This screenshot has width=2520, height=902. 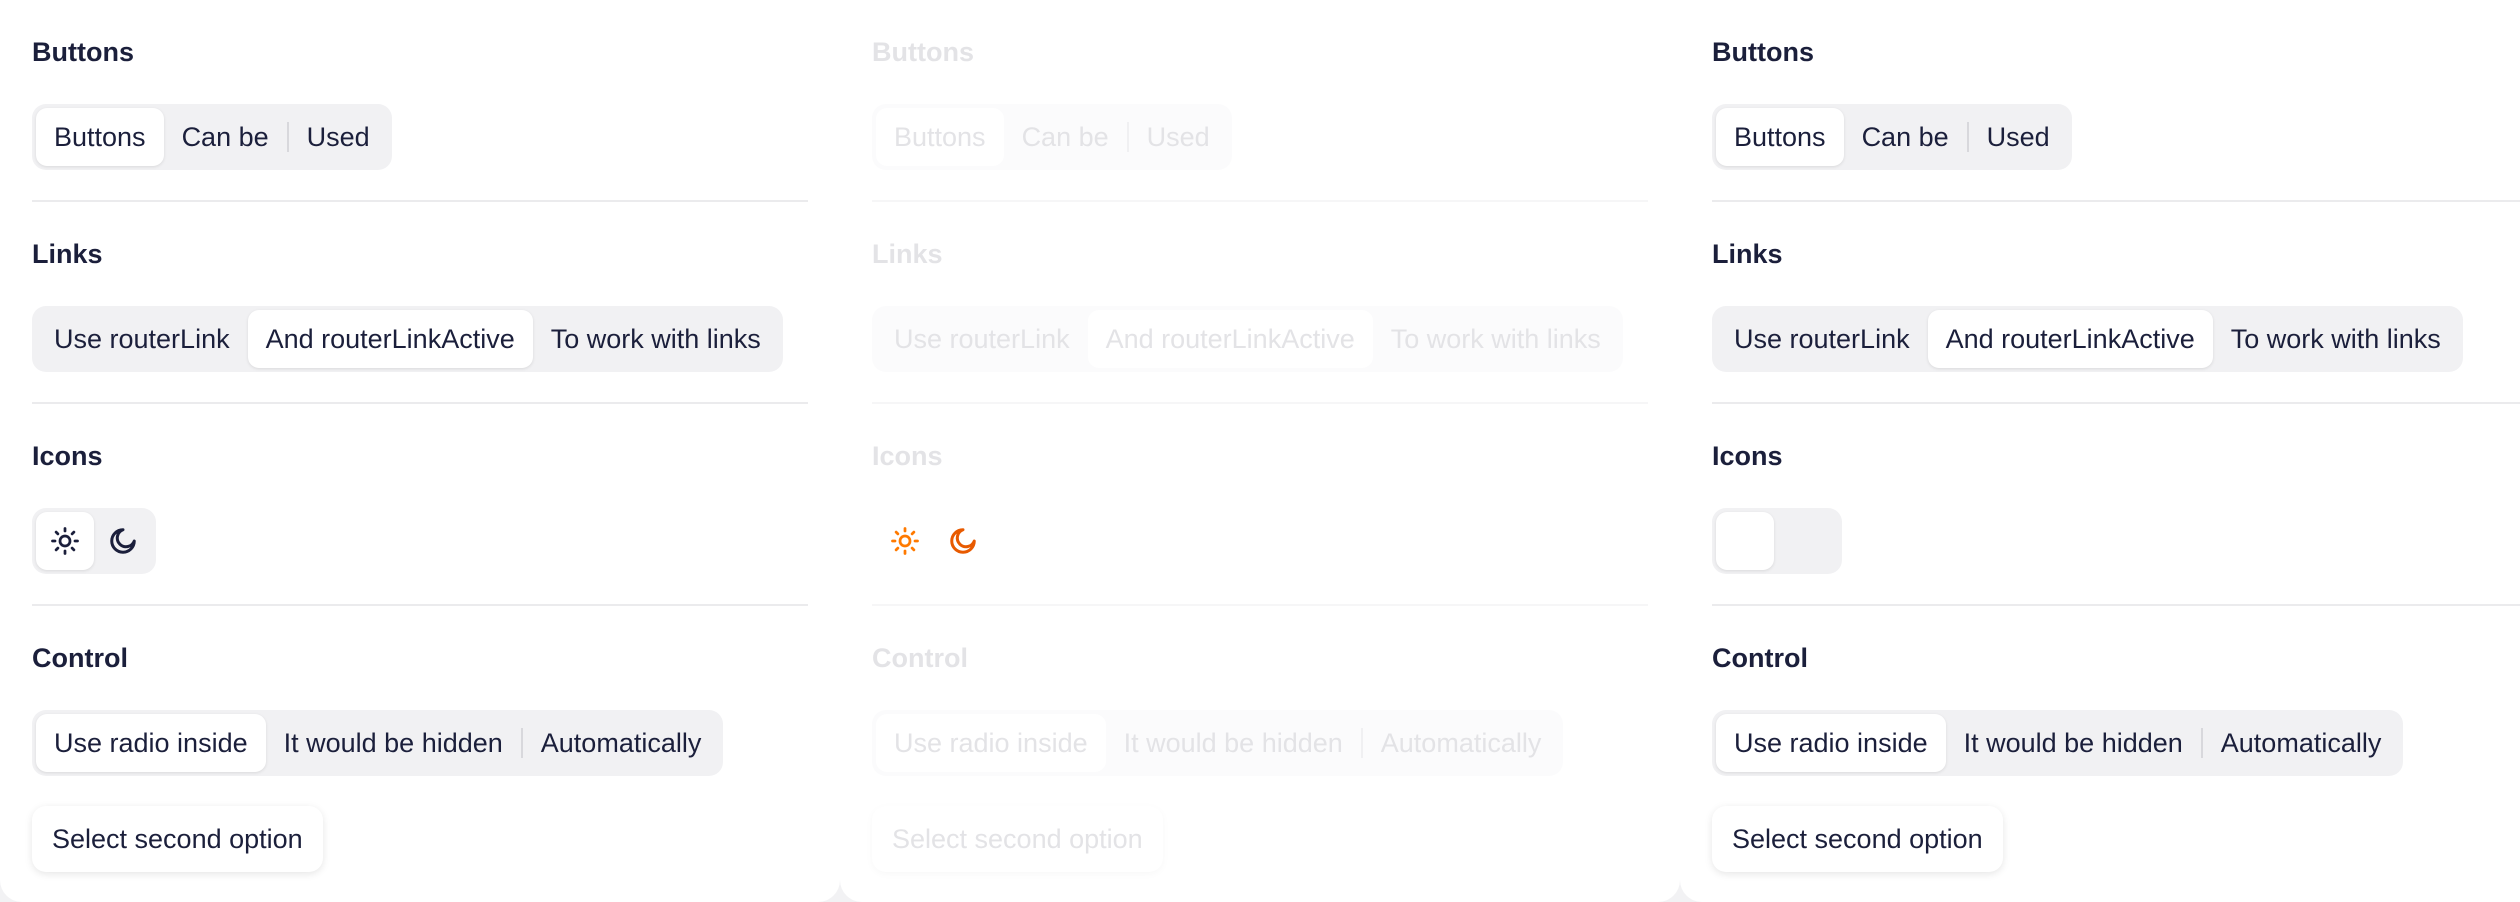 What do you see at coordinates (1745, 541) in the screenshot?
I see `toggle-knob` at bounding box center [1745, 541].